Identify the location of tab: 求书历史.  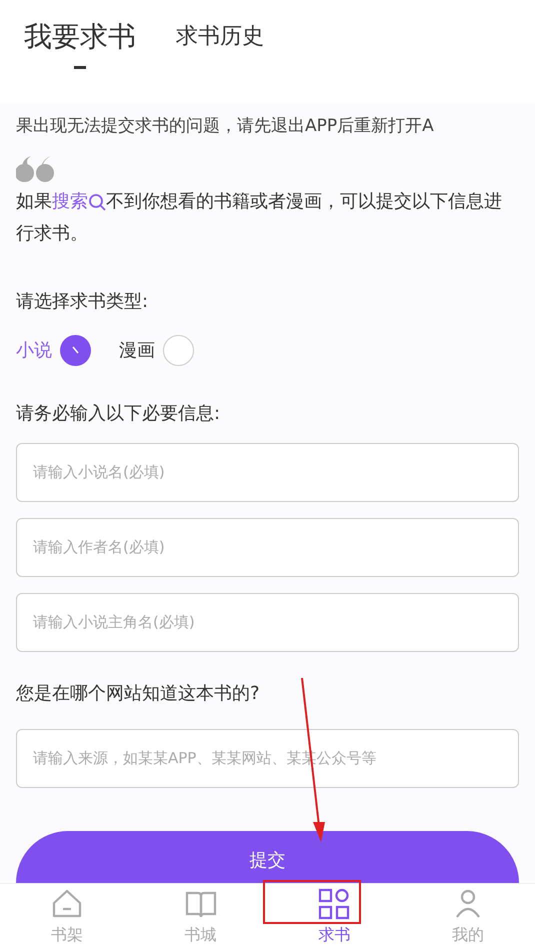
(220, 34).